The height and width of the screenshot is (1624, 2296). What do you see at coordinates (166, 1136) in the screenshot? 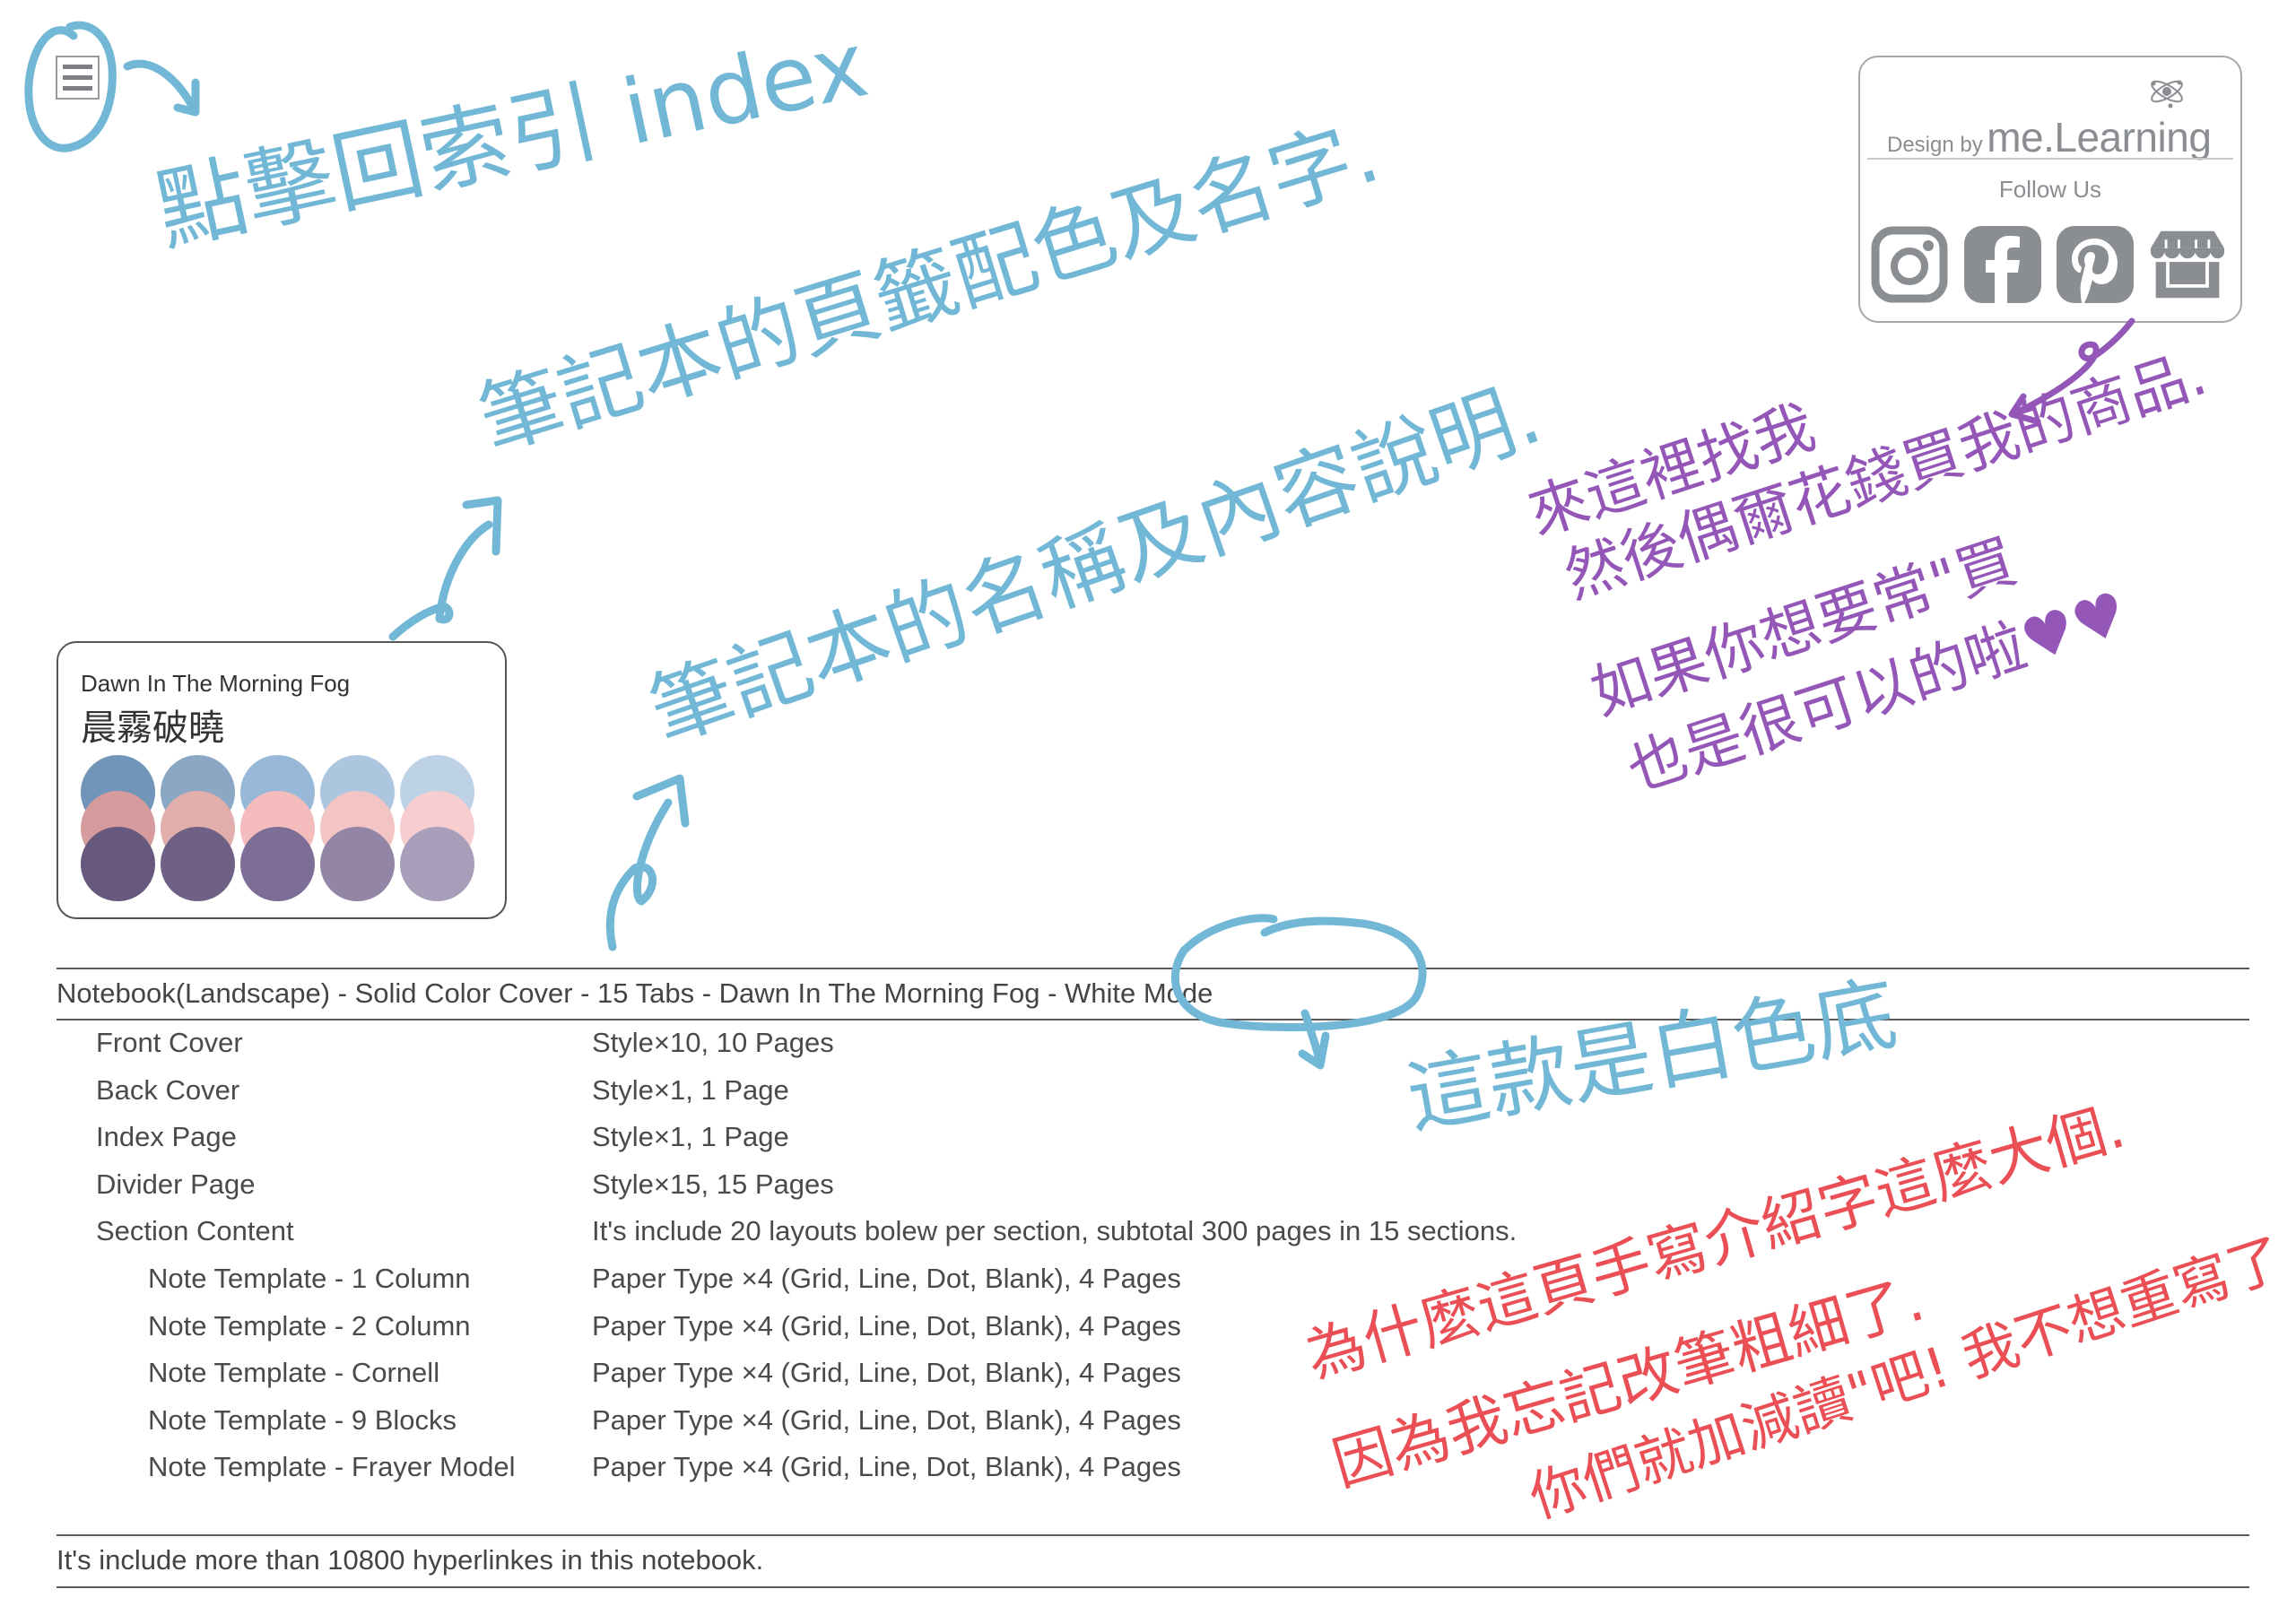
I see `spec-label: Index Page` at bounding box center [166, 1136].